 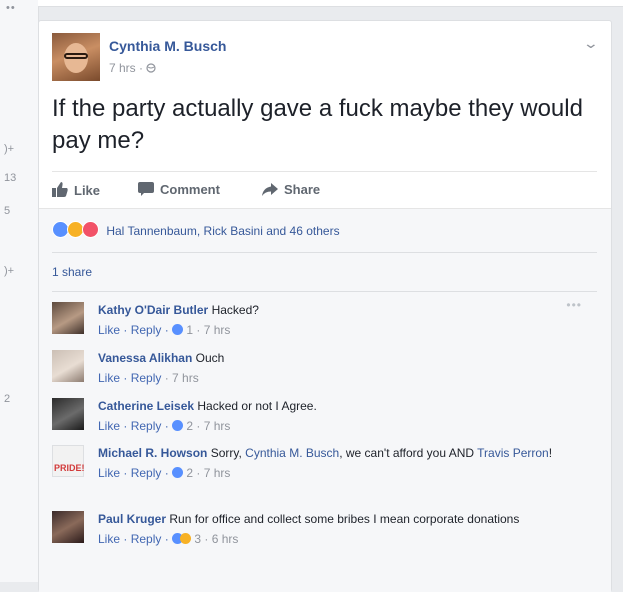 What do you see at coordinates (513, 453) in the screenshot?
I see `mention-link: Travis Perron` at bounding box center [513, 453].